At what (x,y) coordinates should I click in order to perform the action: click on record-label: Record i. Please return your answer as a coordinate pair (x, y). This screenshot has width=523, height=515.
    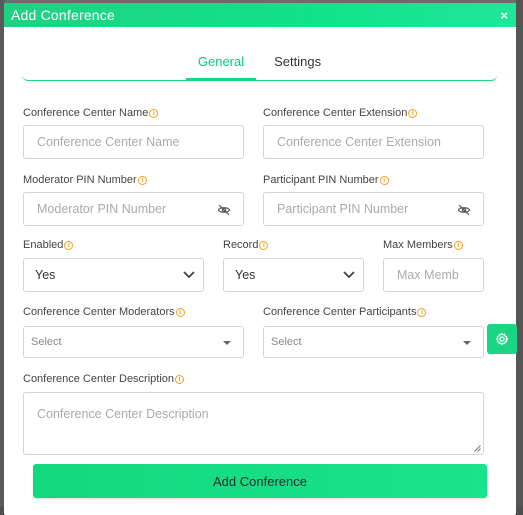
    Looking at the image, I should click on (246, 245).